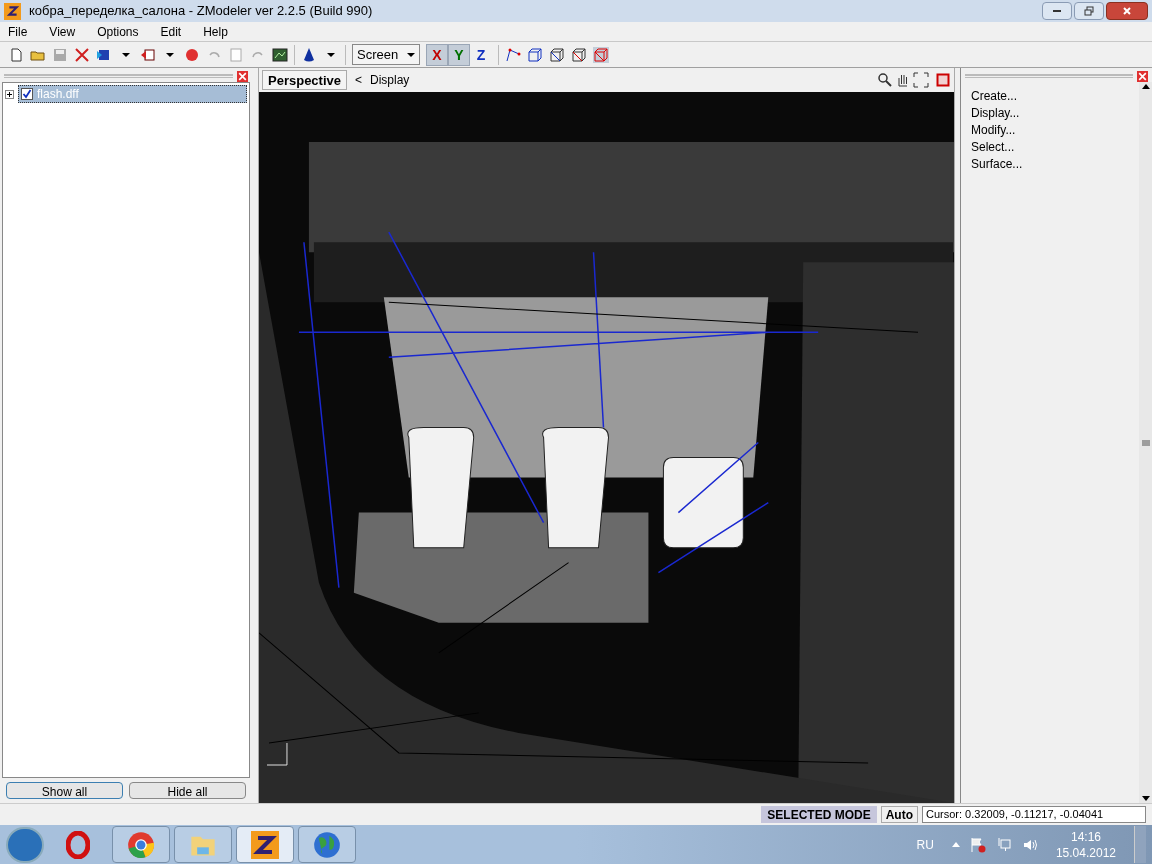 The height and width of the screenshot is (864, 1152). Describe the element at coordinates (78, 844) in the screenshot. I see `opera-icon` at that location.